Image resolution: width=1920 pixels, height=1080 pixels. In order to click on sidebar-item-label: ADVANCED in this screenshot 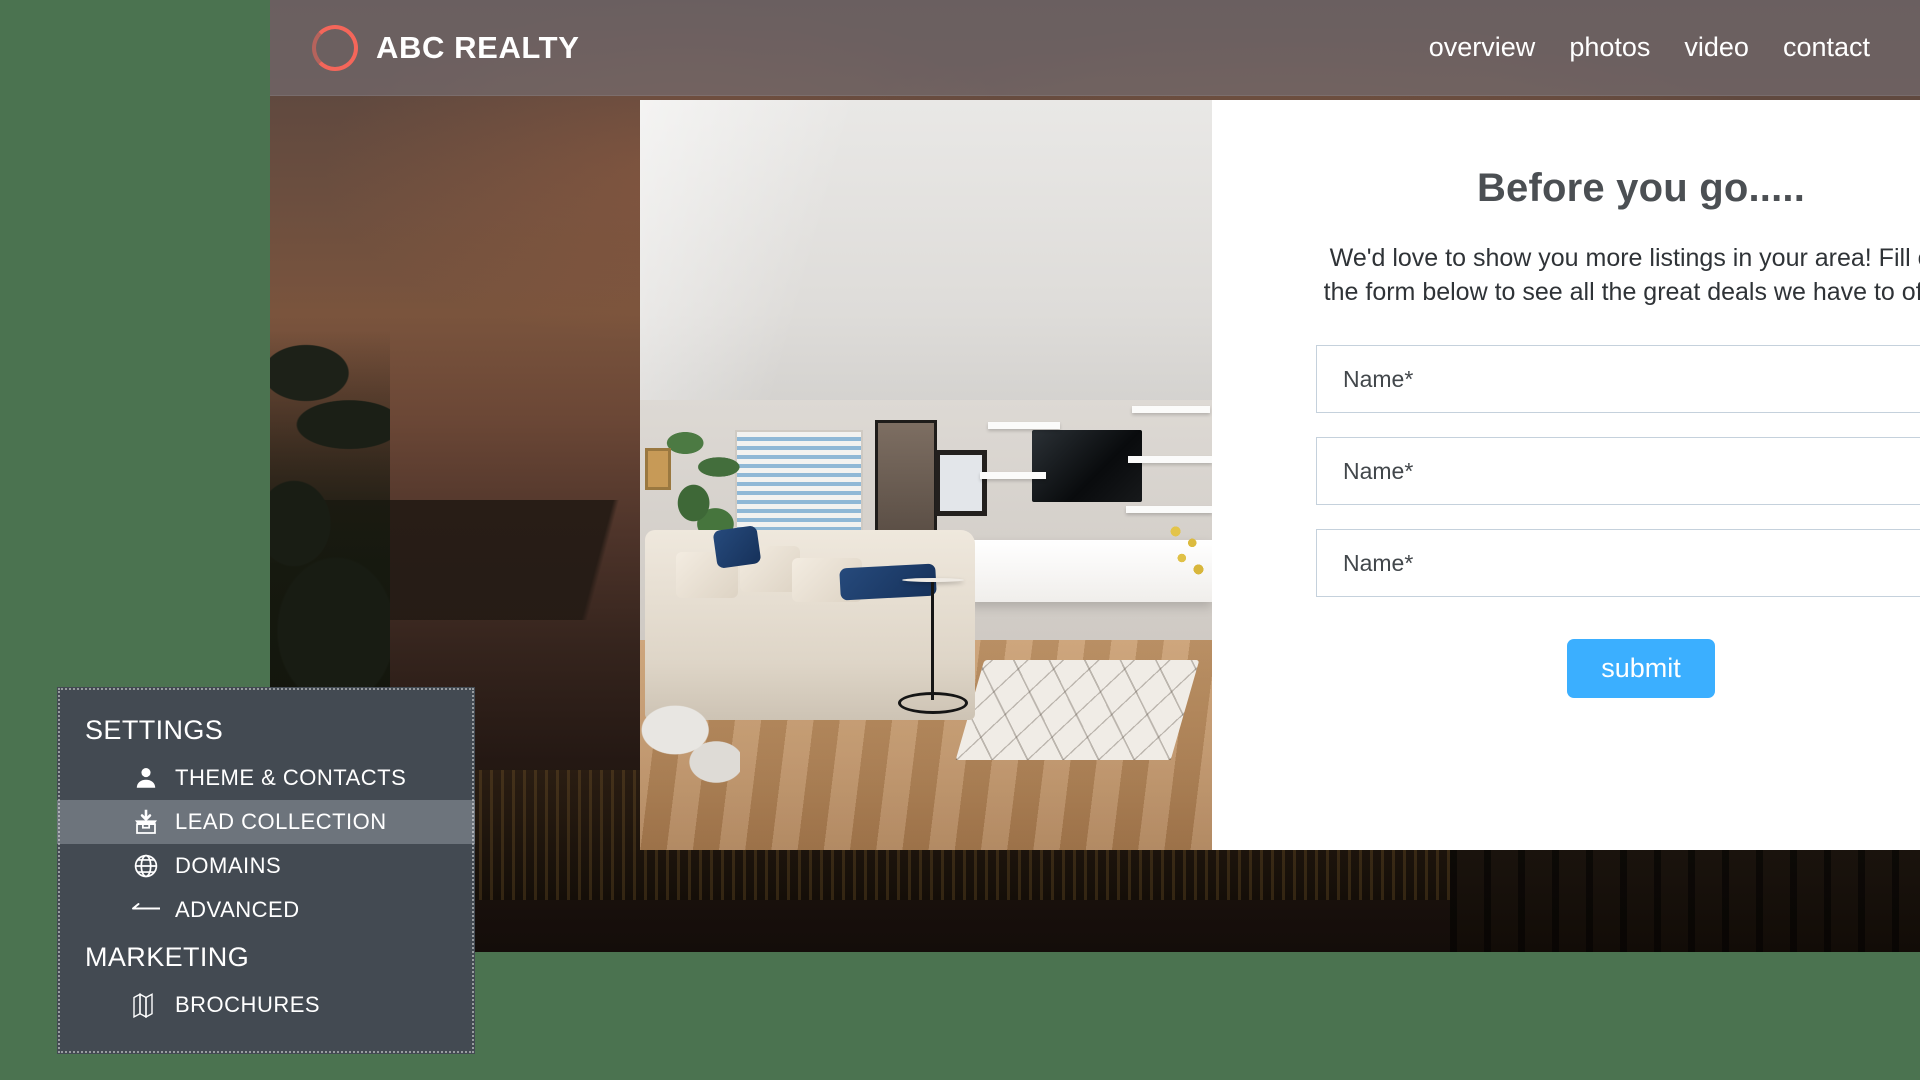, I will do `click(237, 909)`.